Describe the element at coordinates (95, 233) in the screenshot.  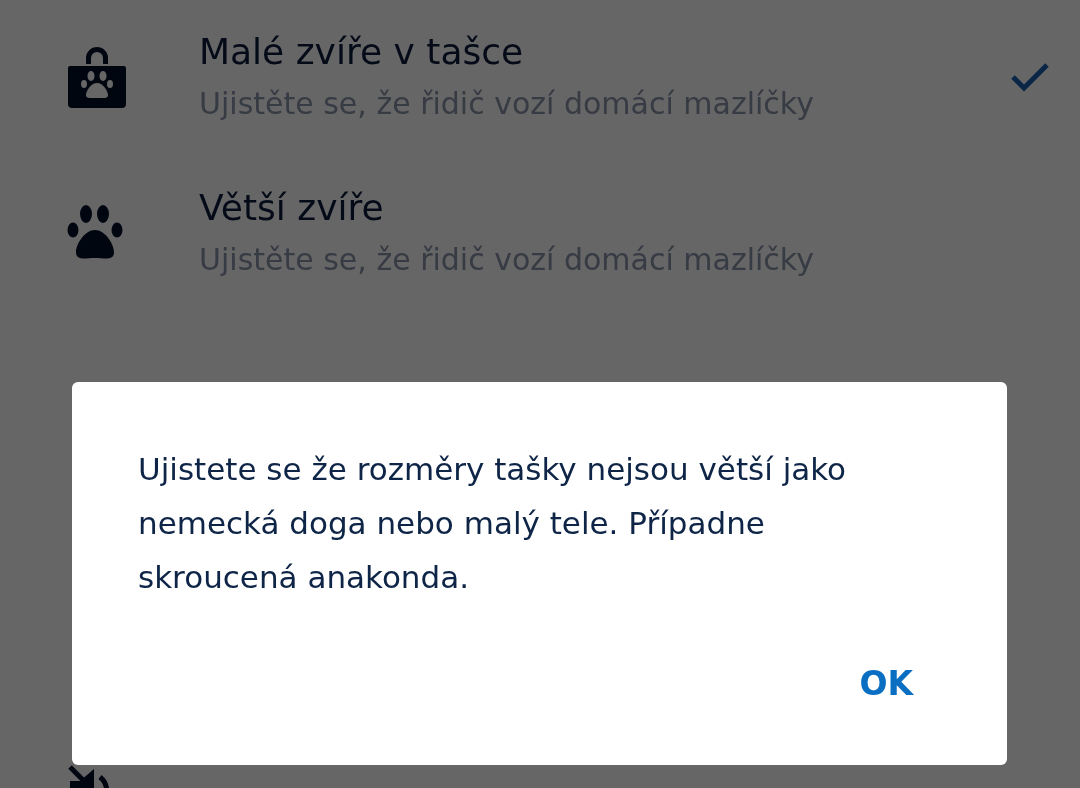
I see `paw-icon` at that location.